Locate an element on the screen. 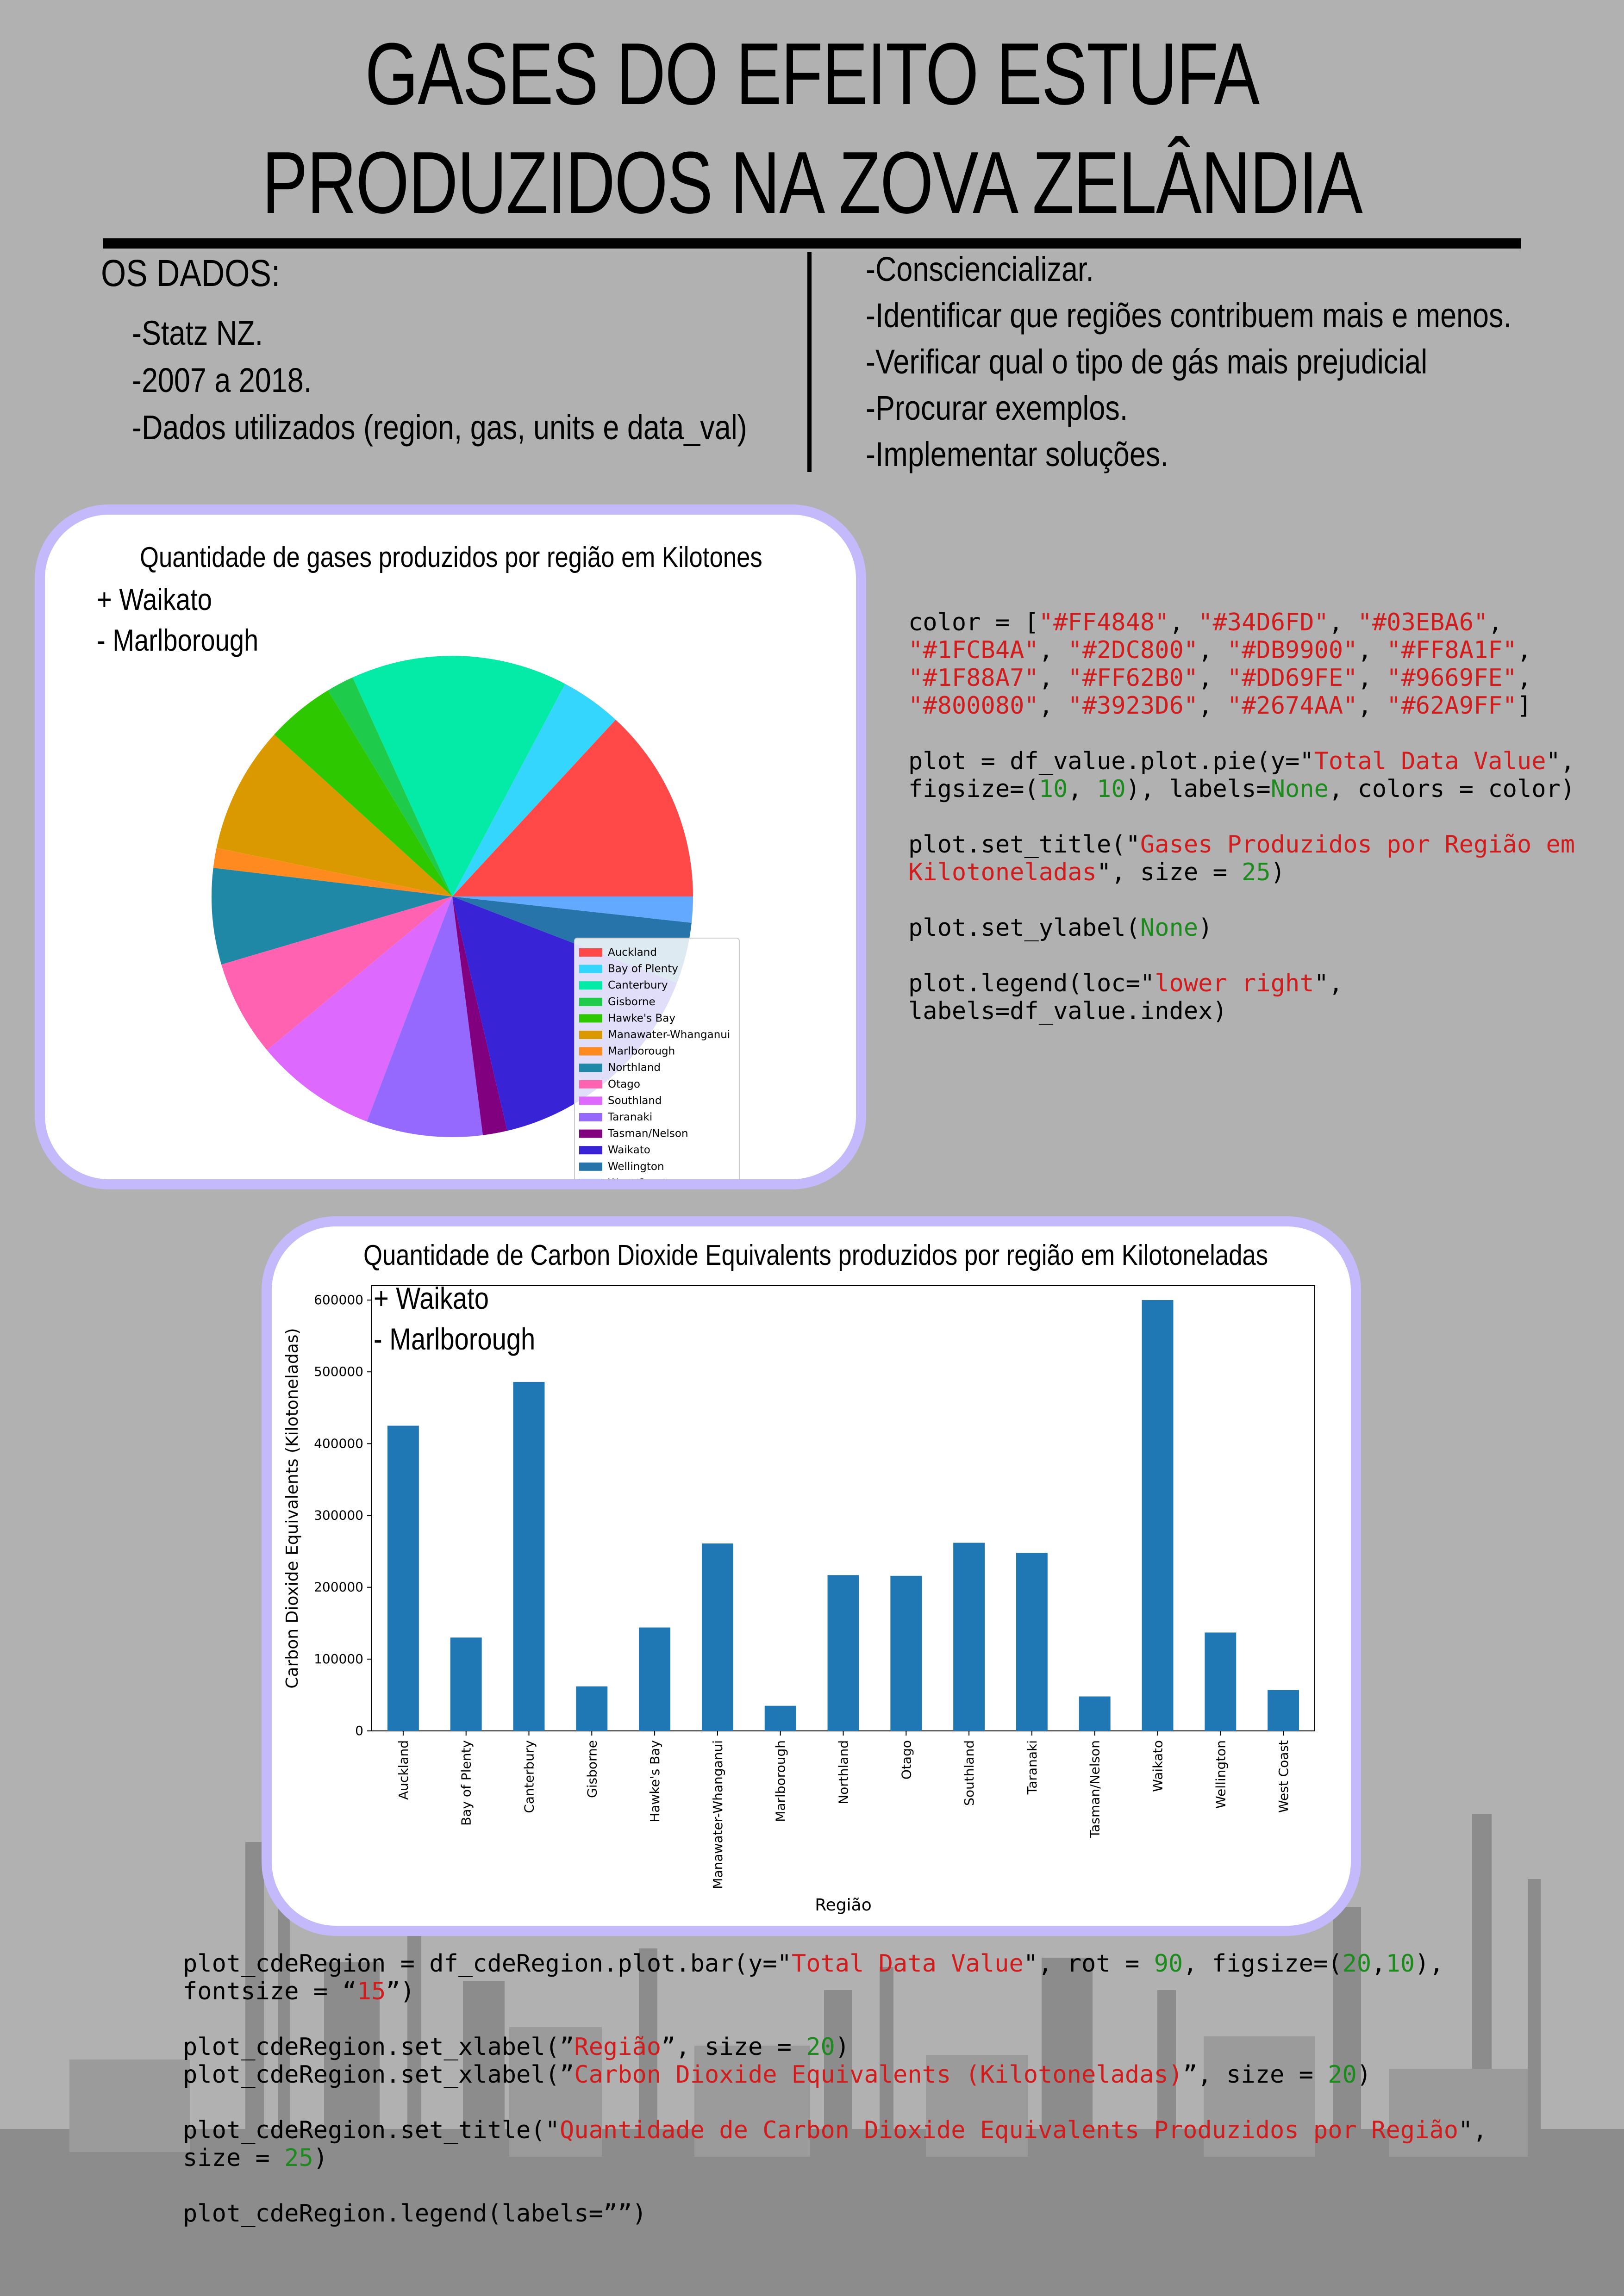 The image size is (1624, 2296). x-tick-label: Canterbury is located at coordinates (529, 1776).